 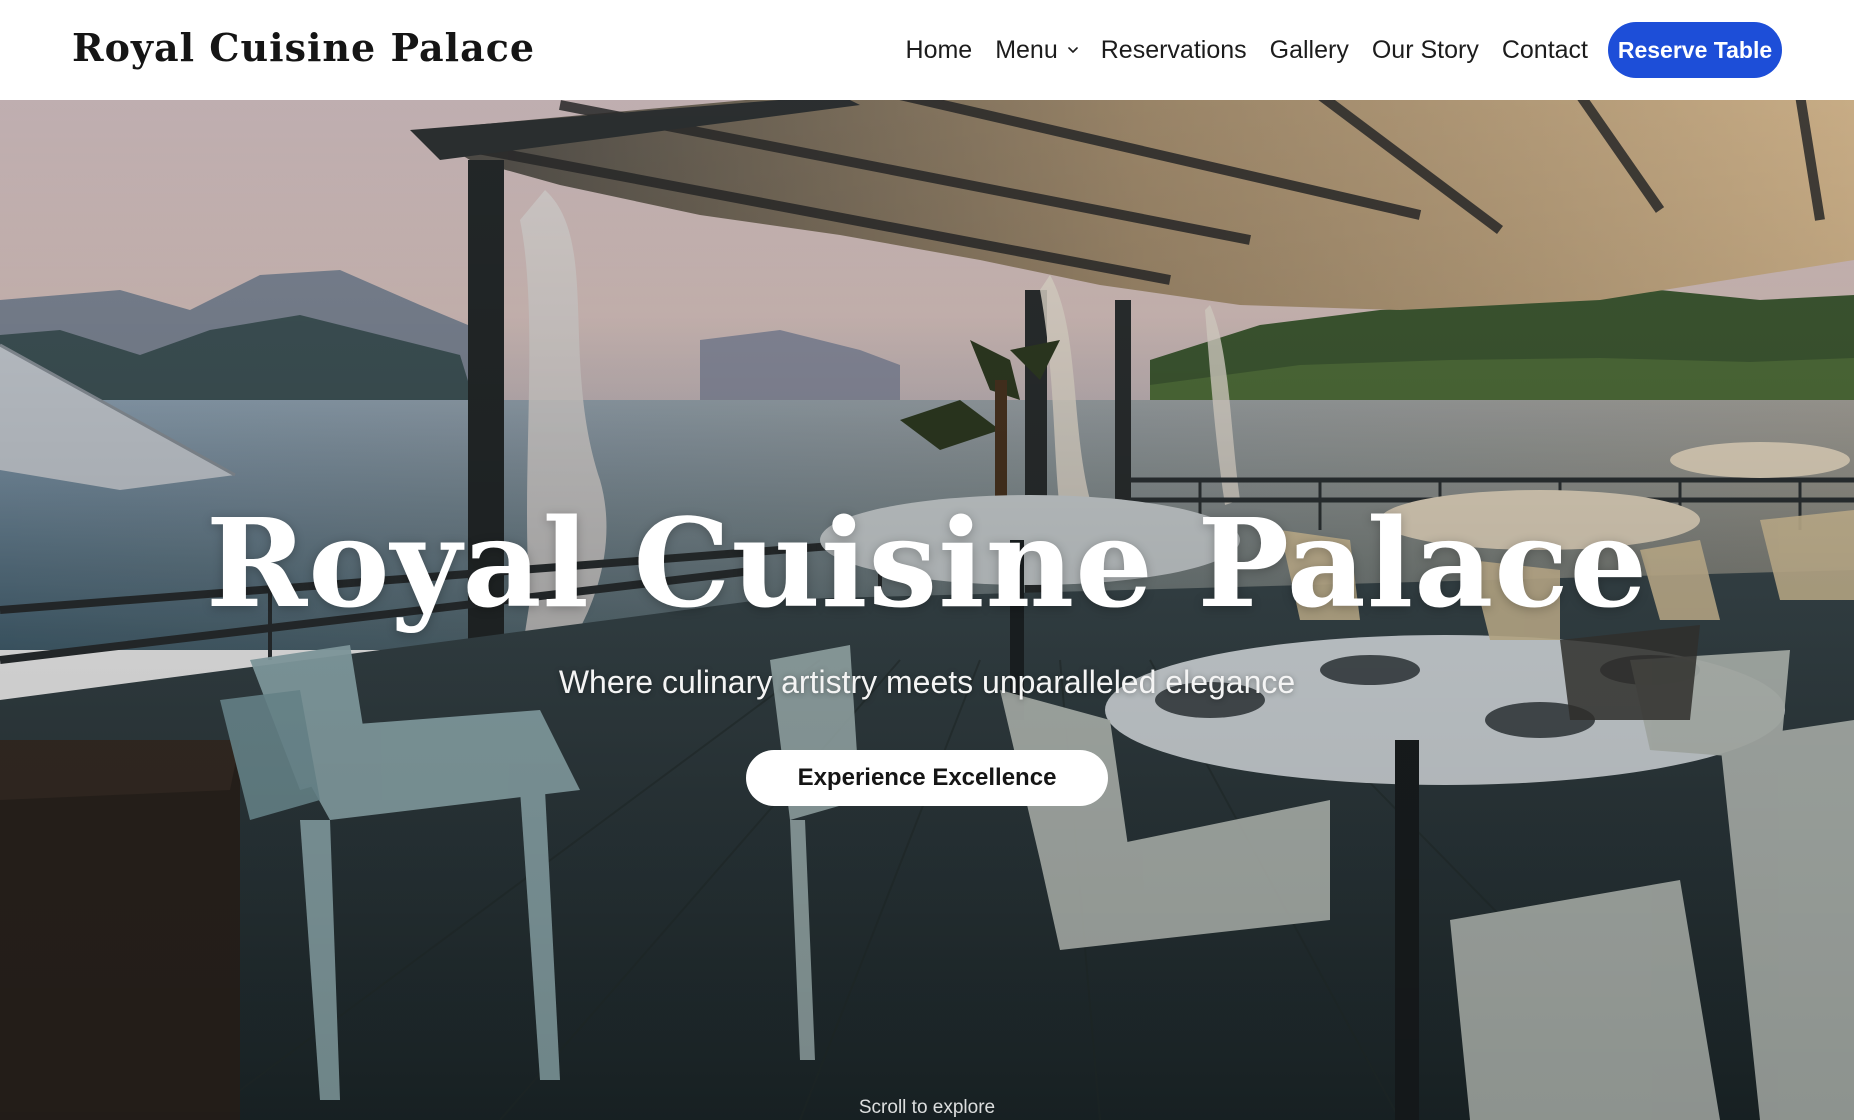 I want to click on nav-reservations-label: Reservations, so click(x=1173, y=49).